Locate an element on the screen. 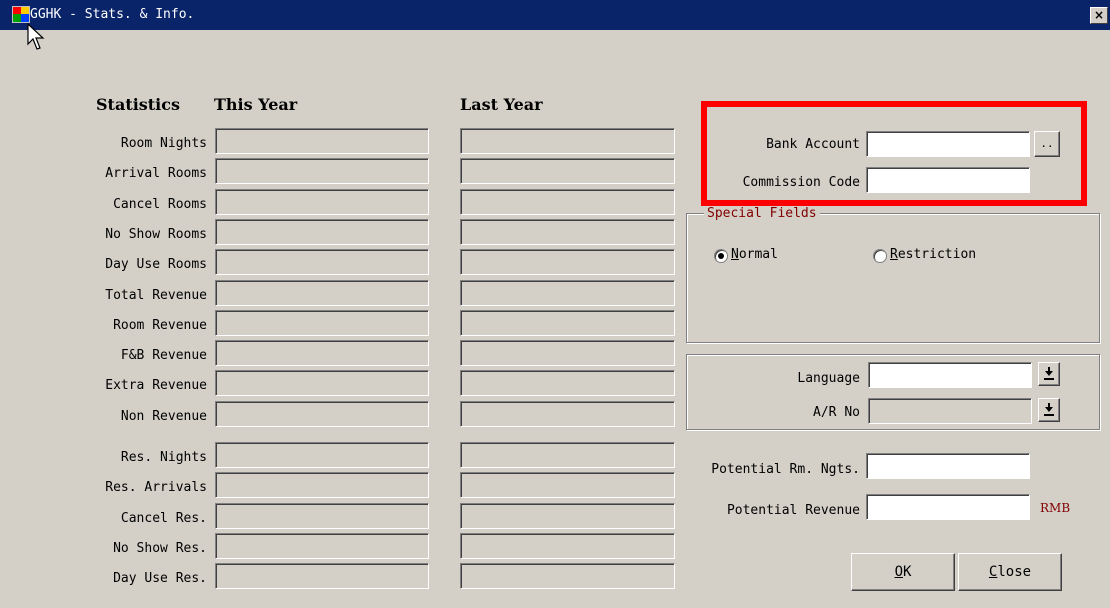 This screenshot has height=608, width=1110. special-fields-group is located at coordinates (893, 278).